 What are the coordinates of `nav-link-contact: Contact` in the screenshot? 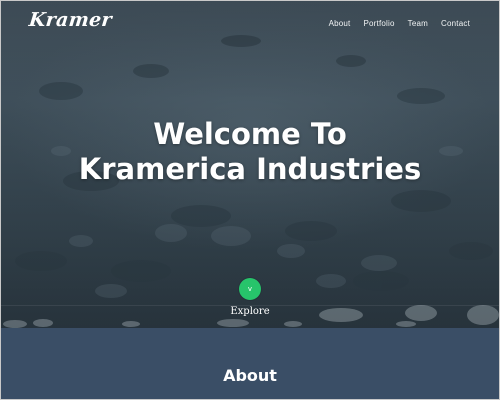 It's located at (455, 23).